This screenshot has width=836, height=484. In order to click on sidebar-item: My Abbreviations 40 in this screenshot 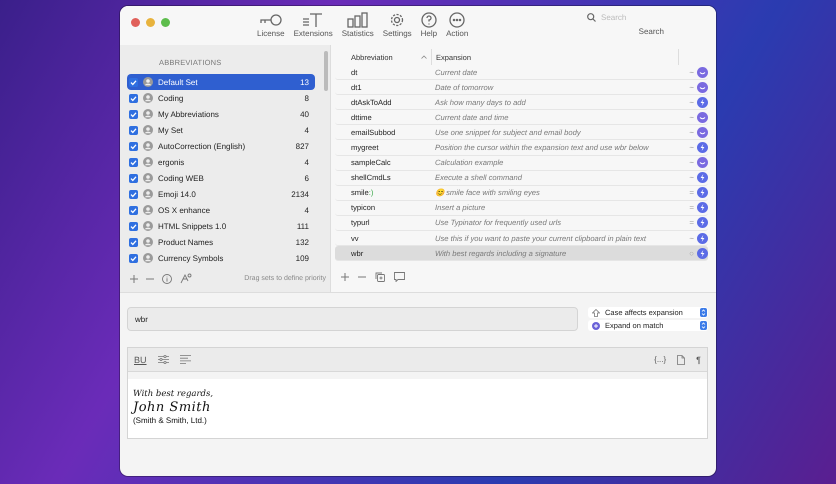, I will do `click(221, 114)`.